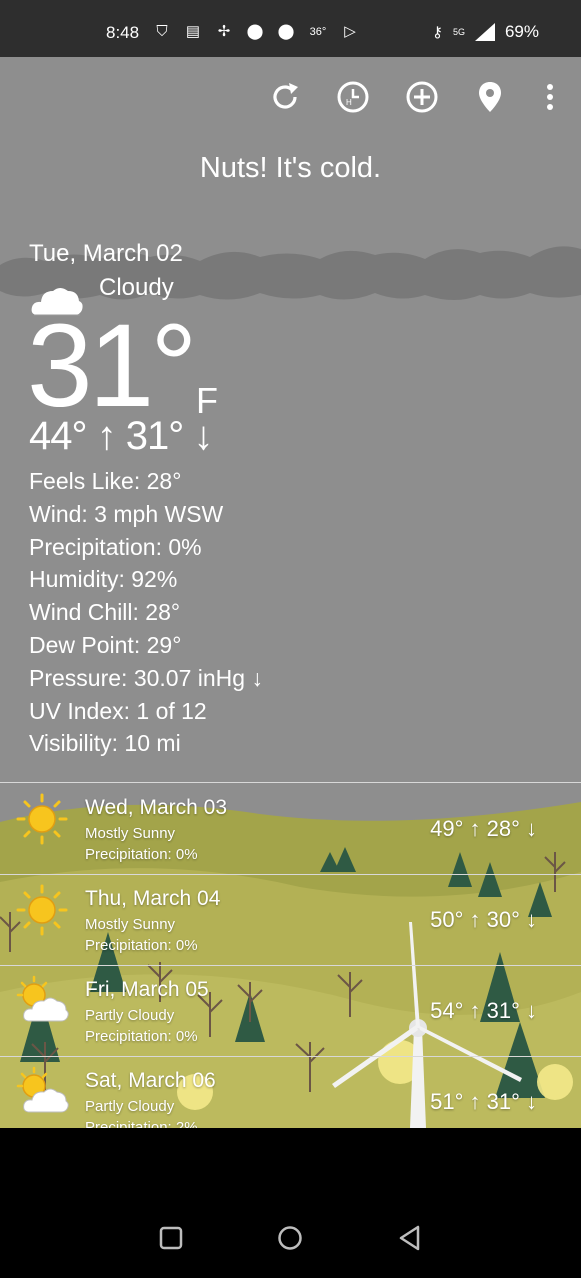 This screenshot has width=581, height=1278. Describe the element at coordinates (103, 579) in the screenshot. I see `humidity: Humidity: 92%` at that location.